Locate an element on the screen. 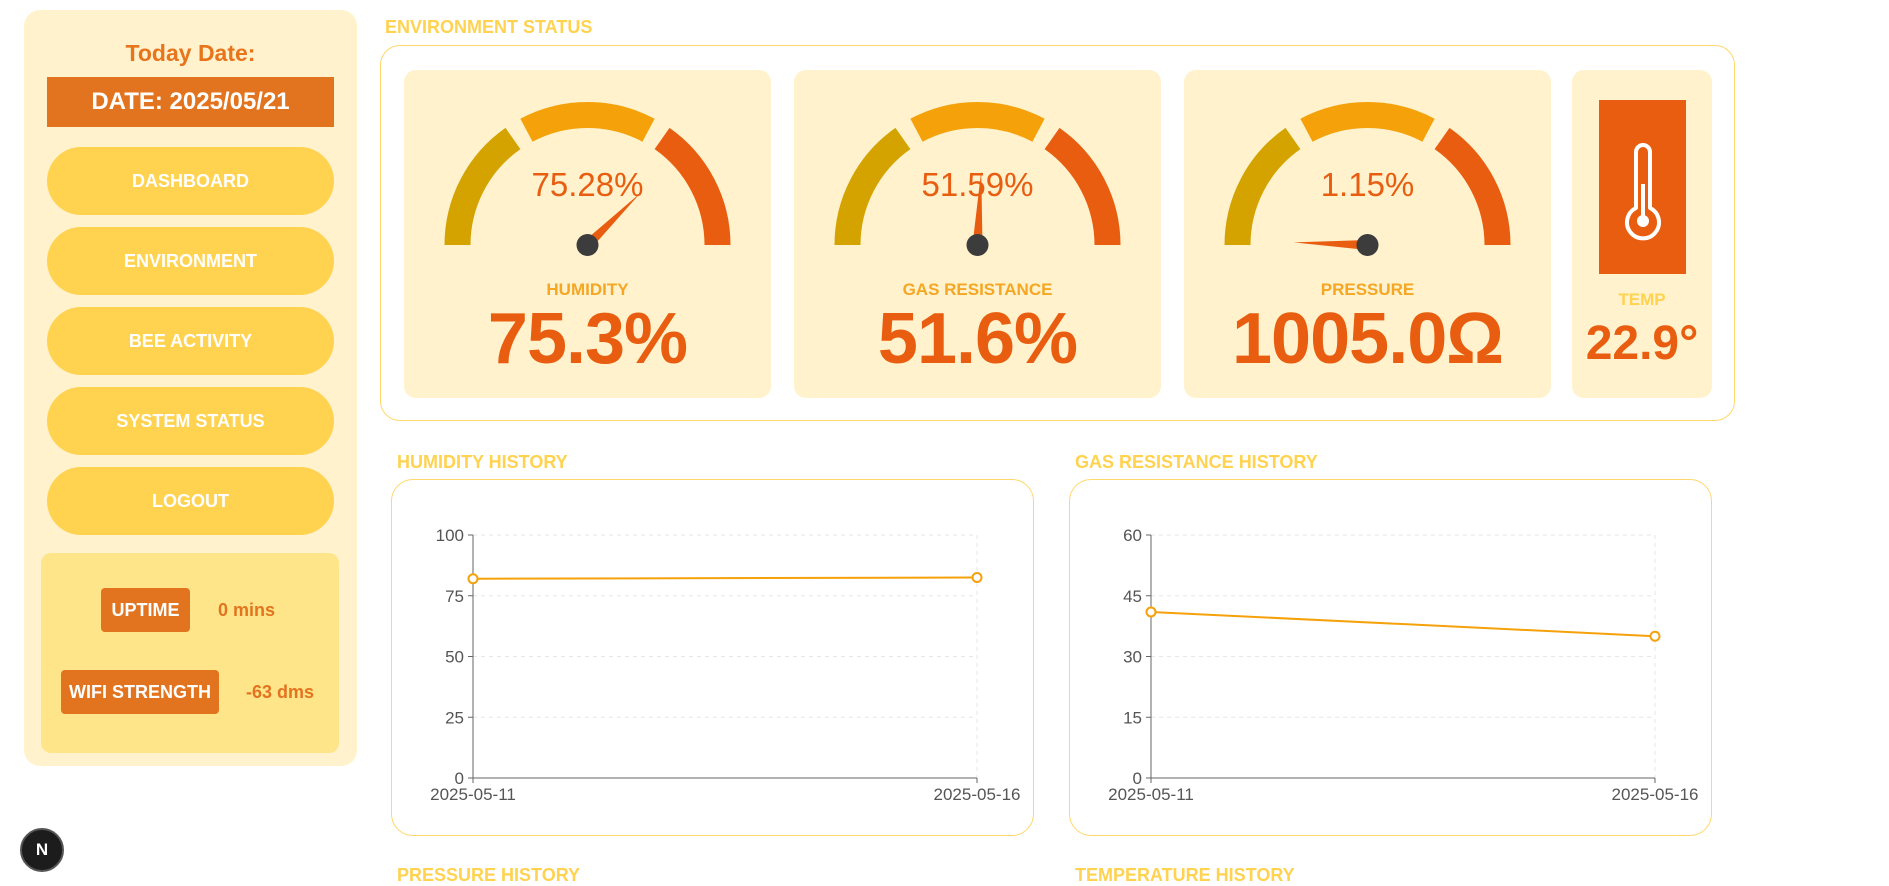 This screenshot has height=886, width=1889. nav-bee-activity-button: BEE ACTIVITY is located at coordinates (190, 341).